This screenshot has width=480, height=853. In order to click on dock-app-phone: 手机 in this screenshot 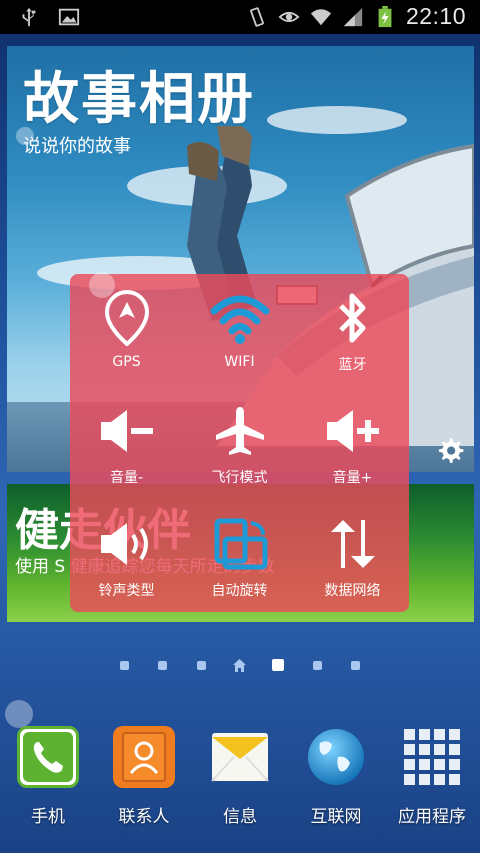, I will do `click(48, 776)`.